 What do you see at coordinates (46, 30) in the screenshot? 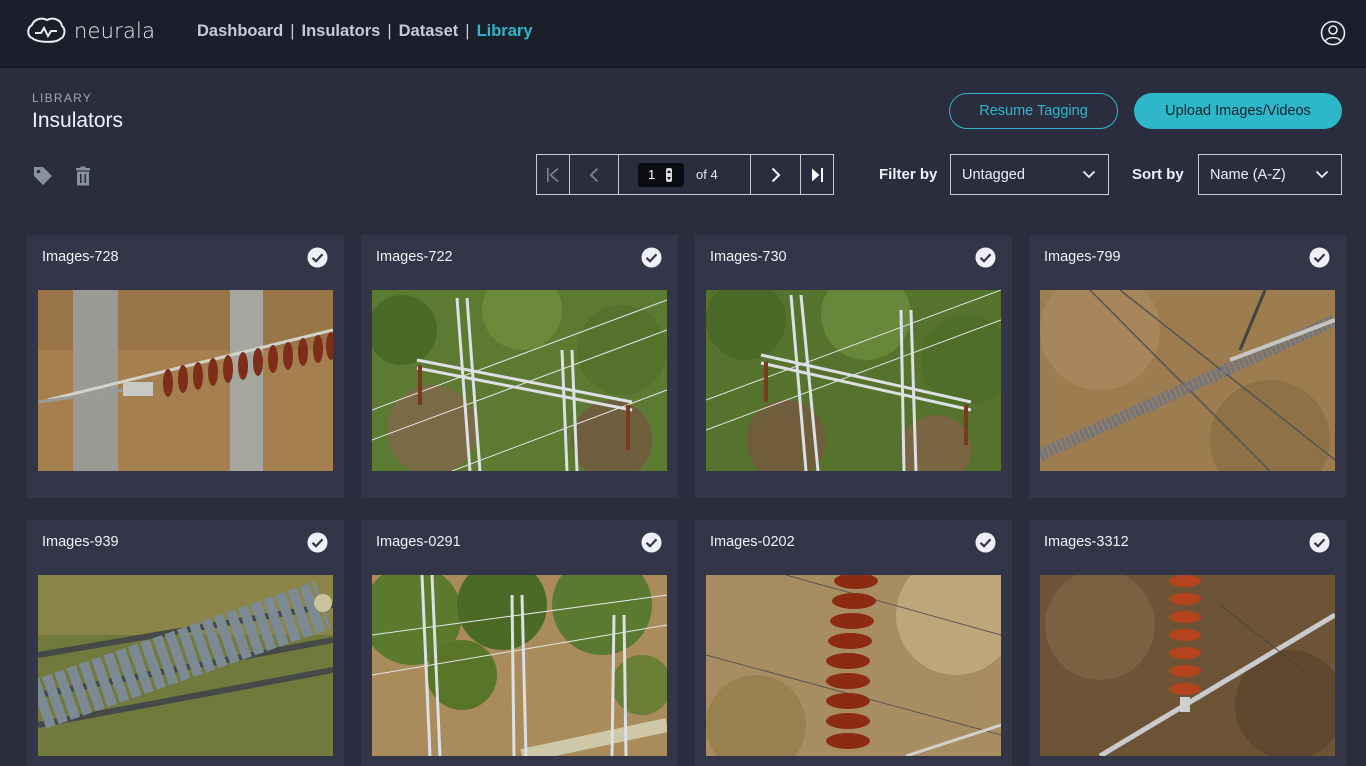
I see `brain-logo-icon` at bounding box center [46, 30].